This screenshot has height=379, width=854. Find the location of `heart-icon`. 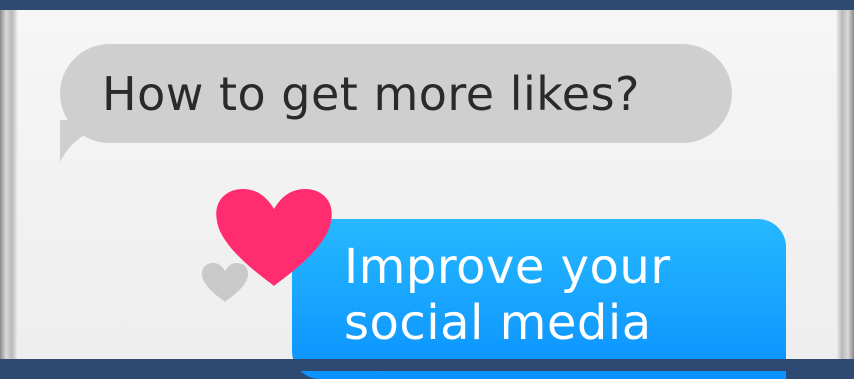

heart-icon is located at coordinates (225, 282).